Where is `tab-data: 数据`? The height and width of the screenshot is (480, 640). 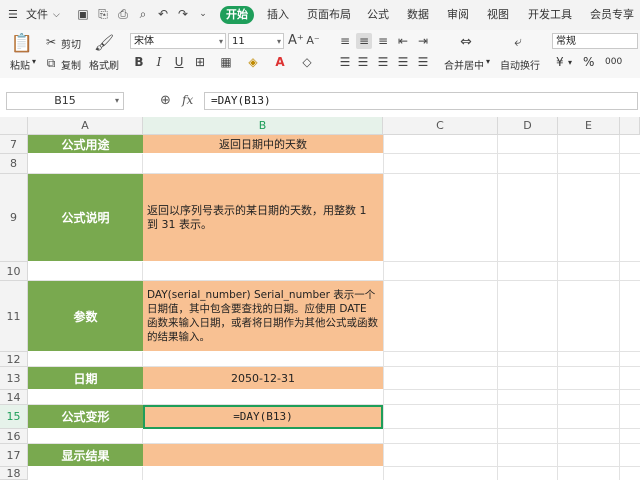 tab-data: 数据 is located at coordinates (418, 15).